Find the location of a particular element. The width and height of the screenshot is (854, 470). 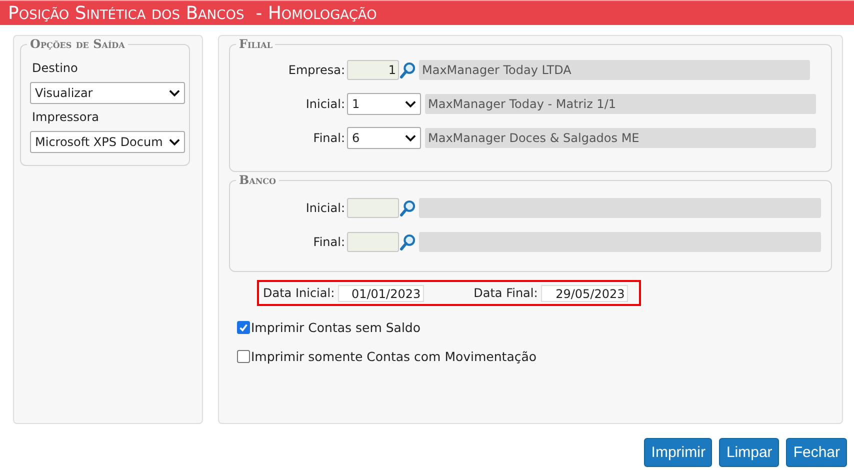

date-field: 01/01/2023 is located at coordinates (381, 293).